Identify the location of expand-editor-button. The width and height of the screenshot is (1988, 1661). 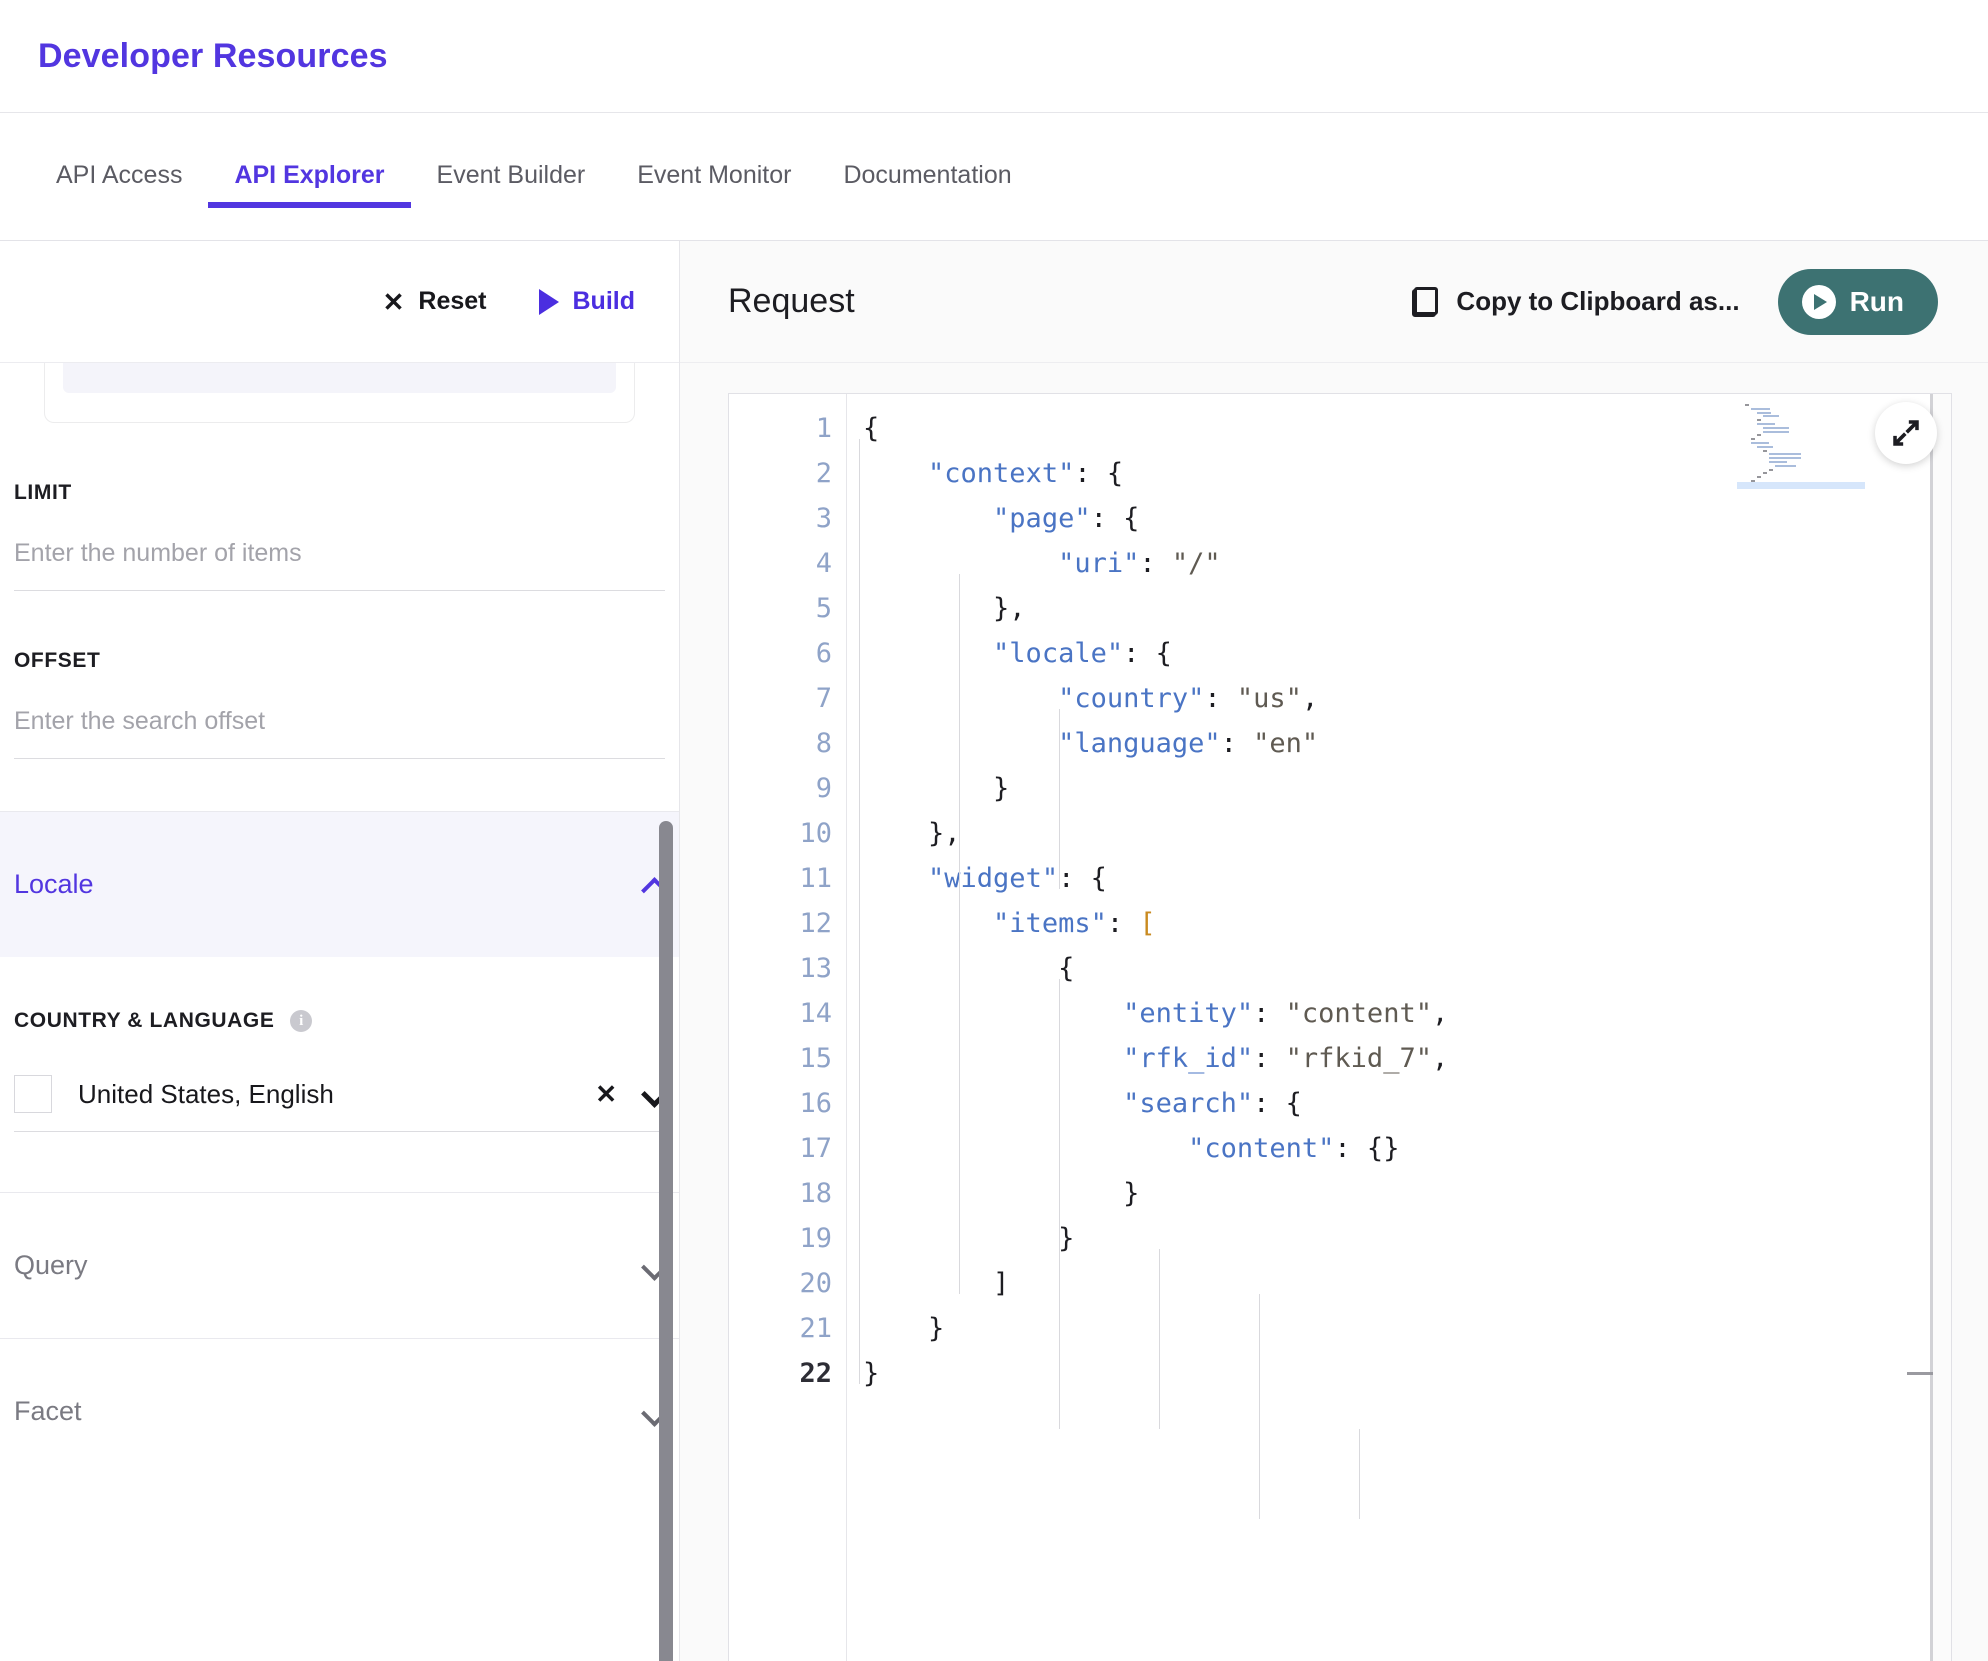
(1906, 433).